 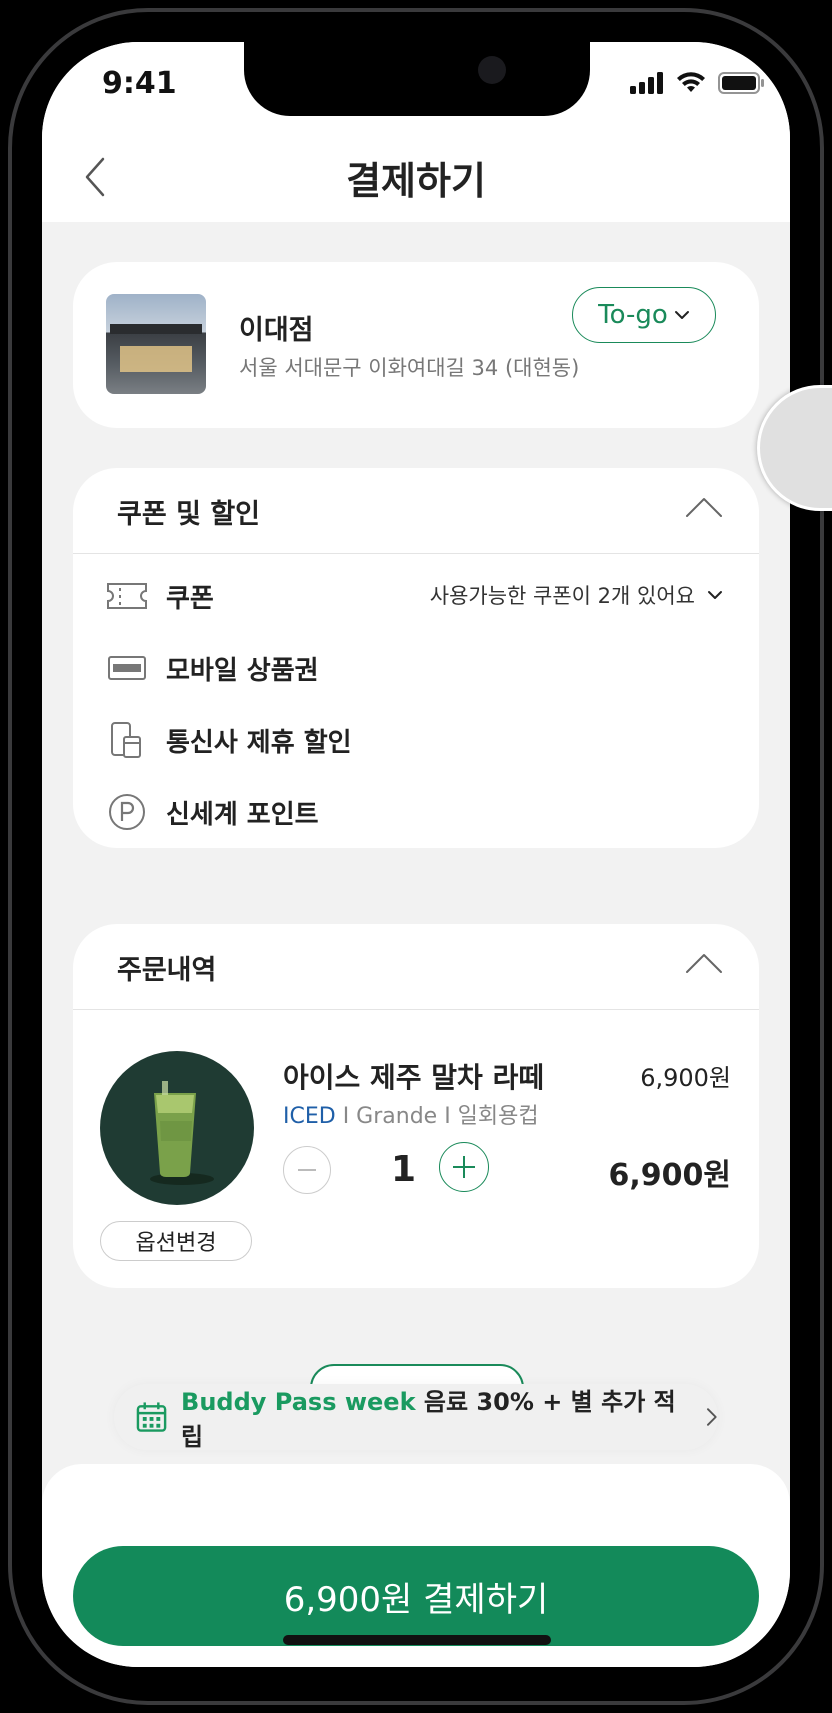 I want to click on order-type-dropdown: To-go, so click(x=644, y=315).